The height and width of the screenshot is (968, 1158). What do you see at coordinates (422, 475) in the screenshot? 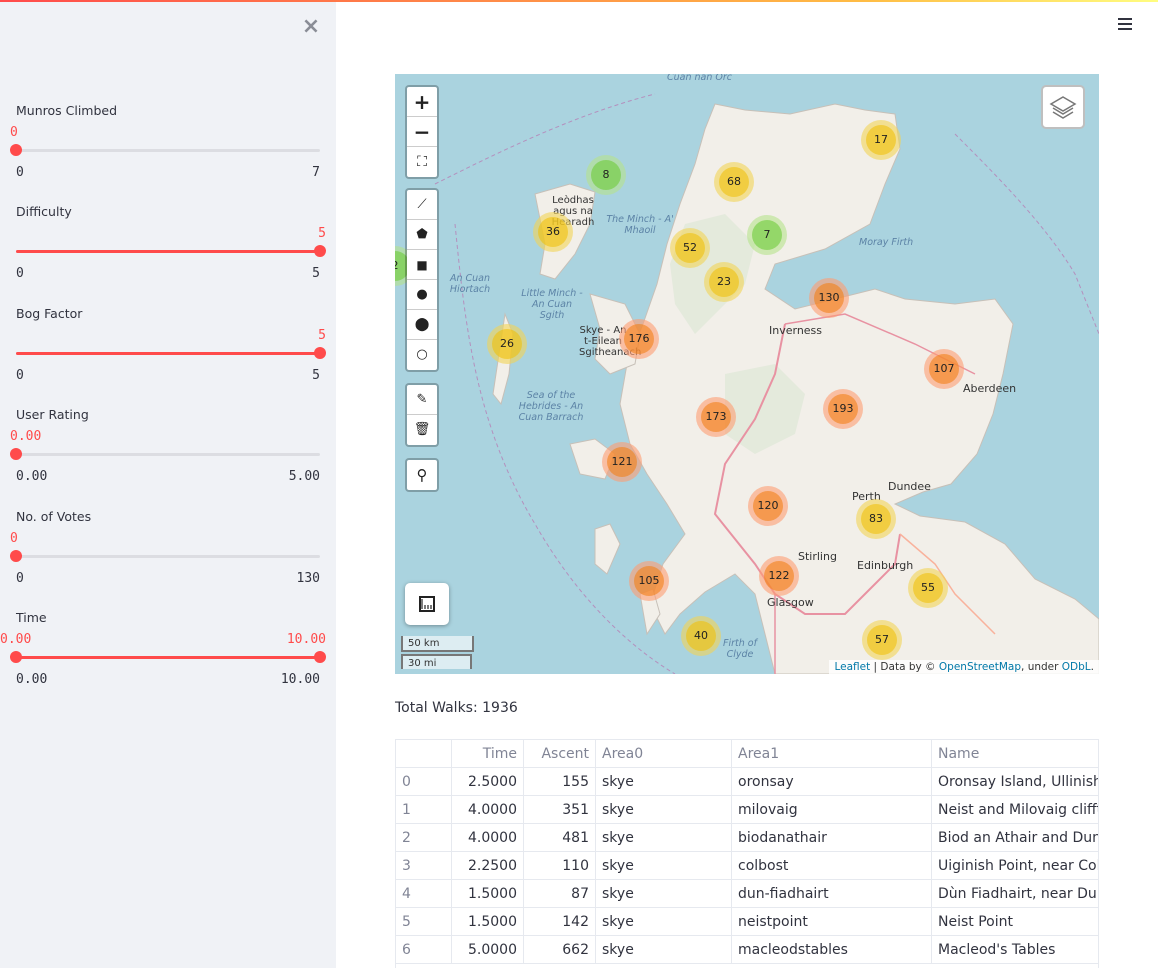
I see `search-icon: ⚲` at bounding box center [422, 475].